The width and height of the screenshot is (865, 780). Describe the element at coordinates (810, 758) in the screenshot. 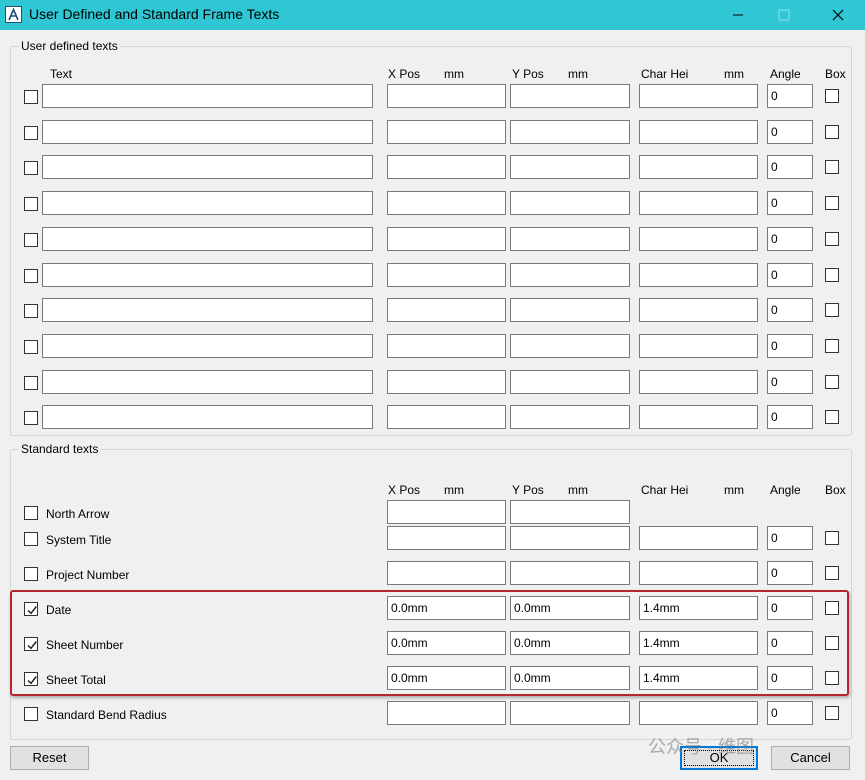

I see `cancel-button: Cancel` at that location.